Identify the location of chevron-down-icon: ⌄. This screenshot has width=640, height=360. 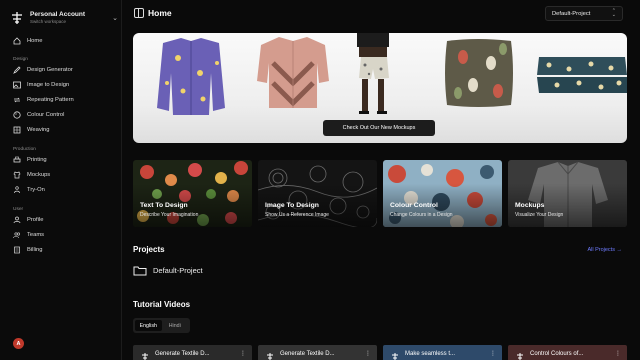
(115, 18).